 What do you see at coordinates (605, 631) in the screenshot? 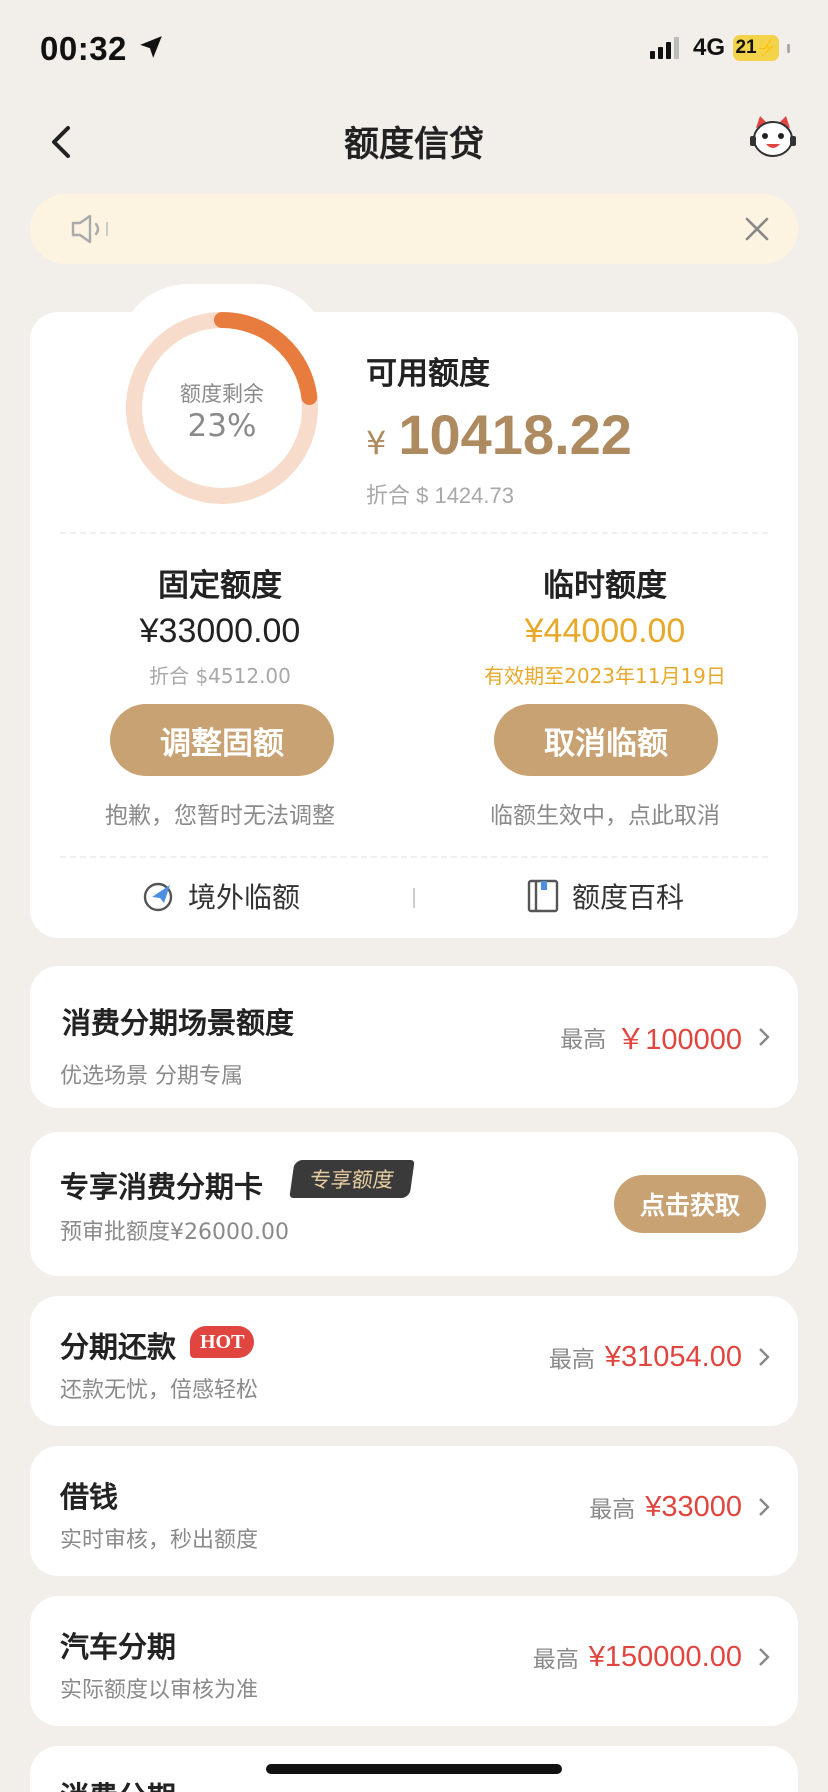
I see `temp-amount: ¥44000.00` at bounding box center [605, 631].